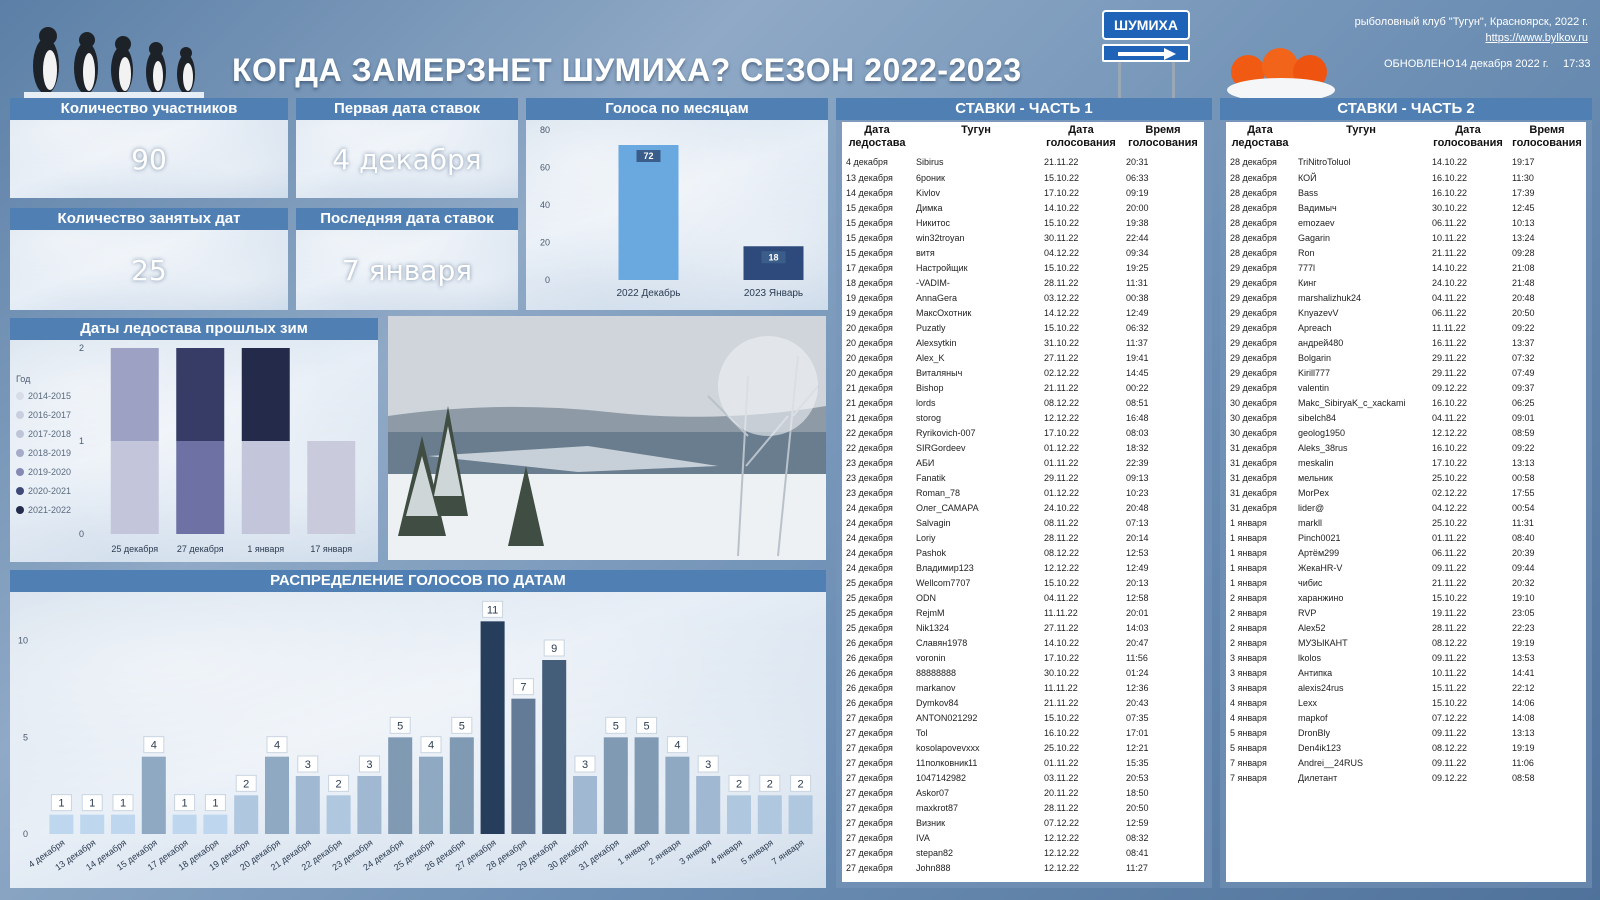  Describe the element at coordinates (976, 628) in the screenshot. I see `cell-name: Nik1324` at that location.